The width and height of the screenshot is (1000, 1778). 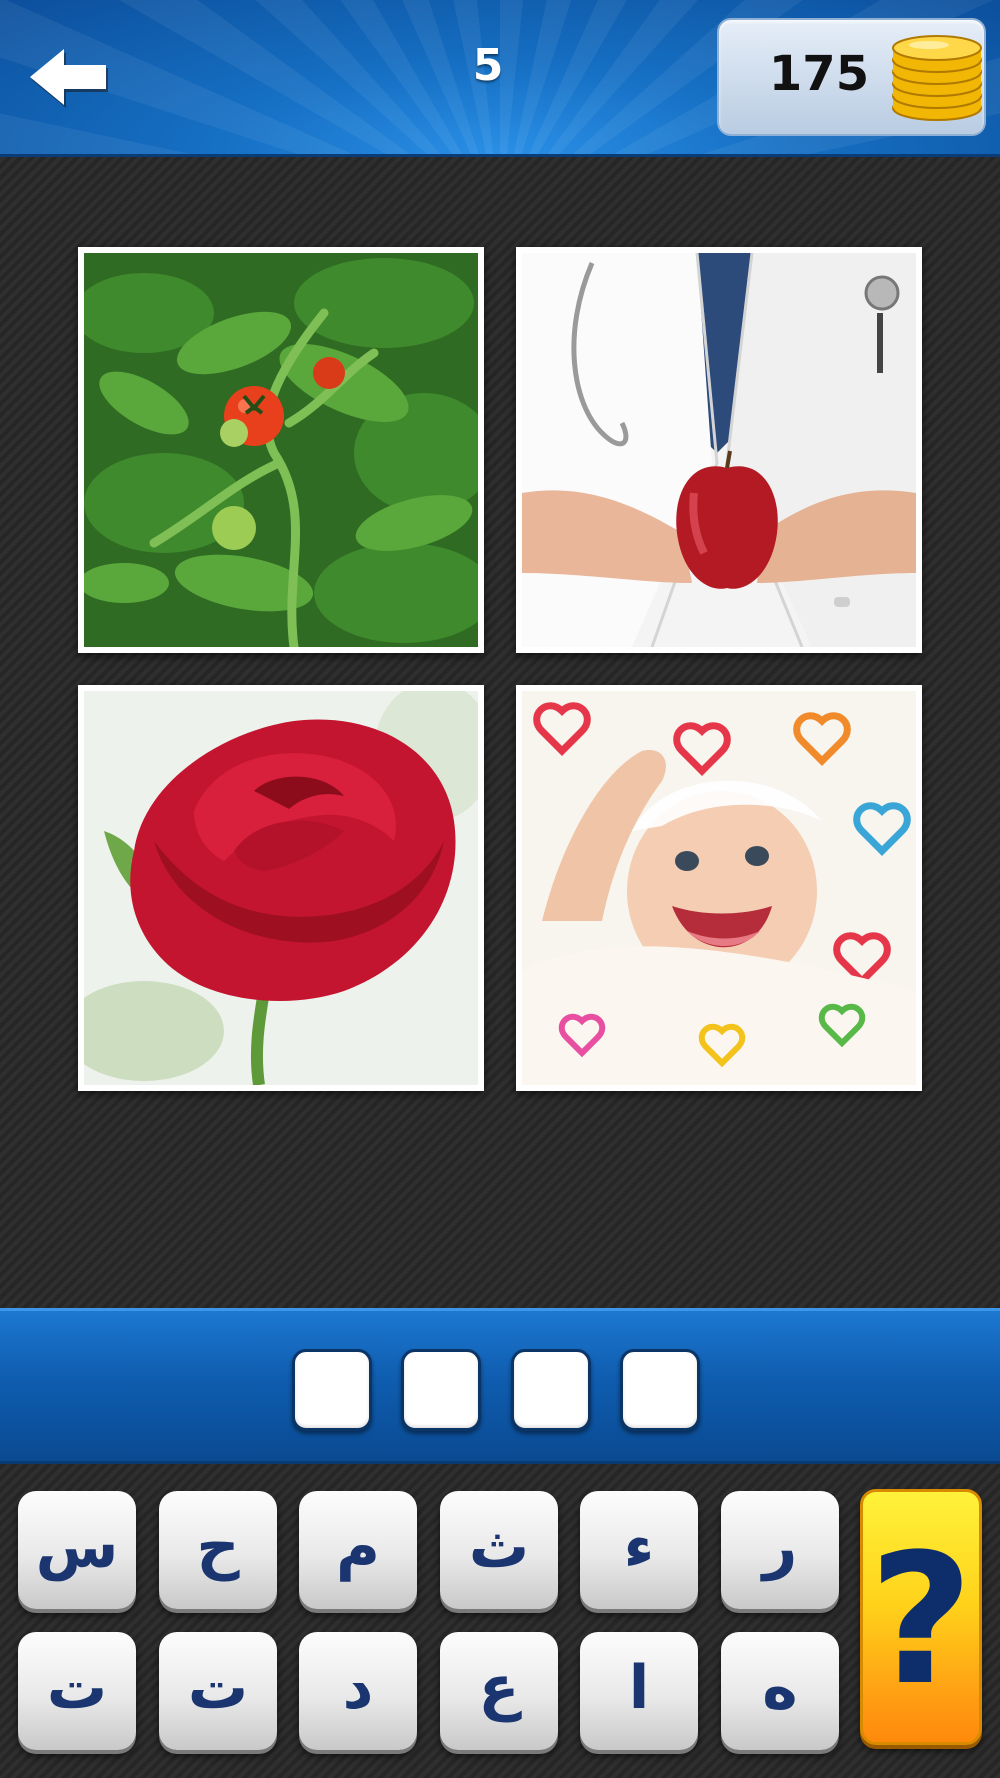 What do you see at coordinates (358, 1550) in the screenshot?
I see `letter-key: م` at bounding box center [358, 1550].